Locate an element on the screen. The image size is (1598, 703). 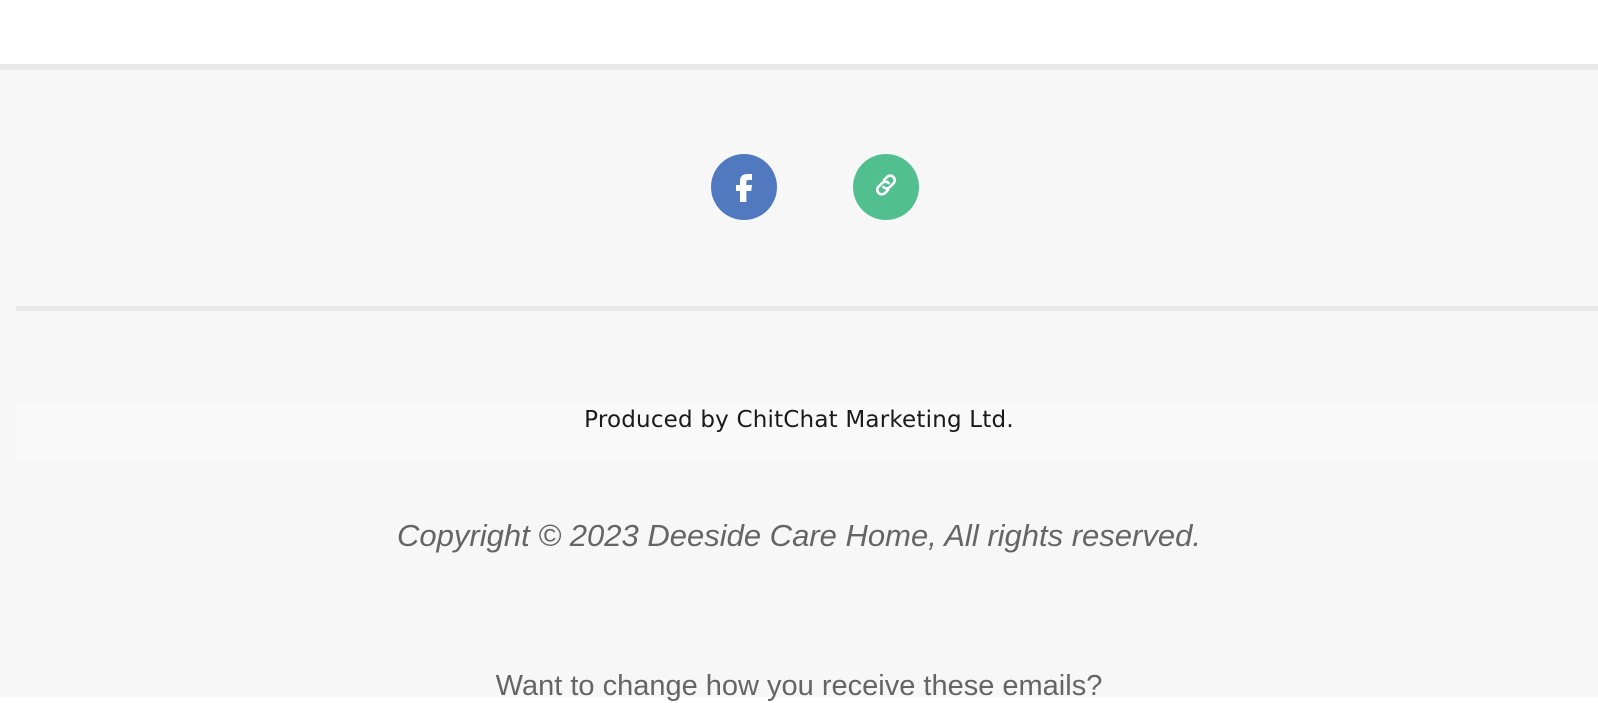
email-body-bottom is located at coordinates (799, 32).